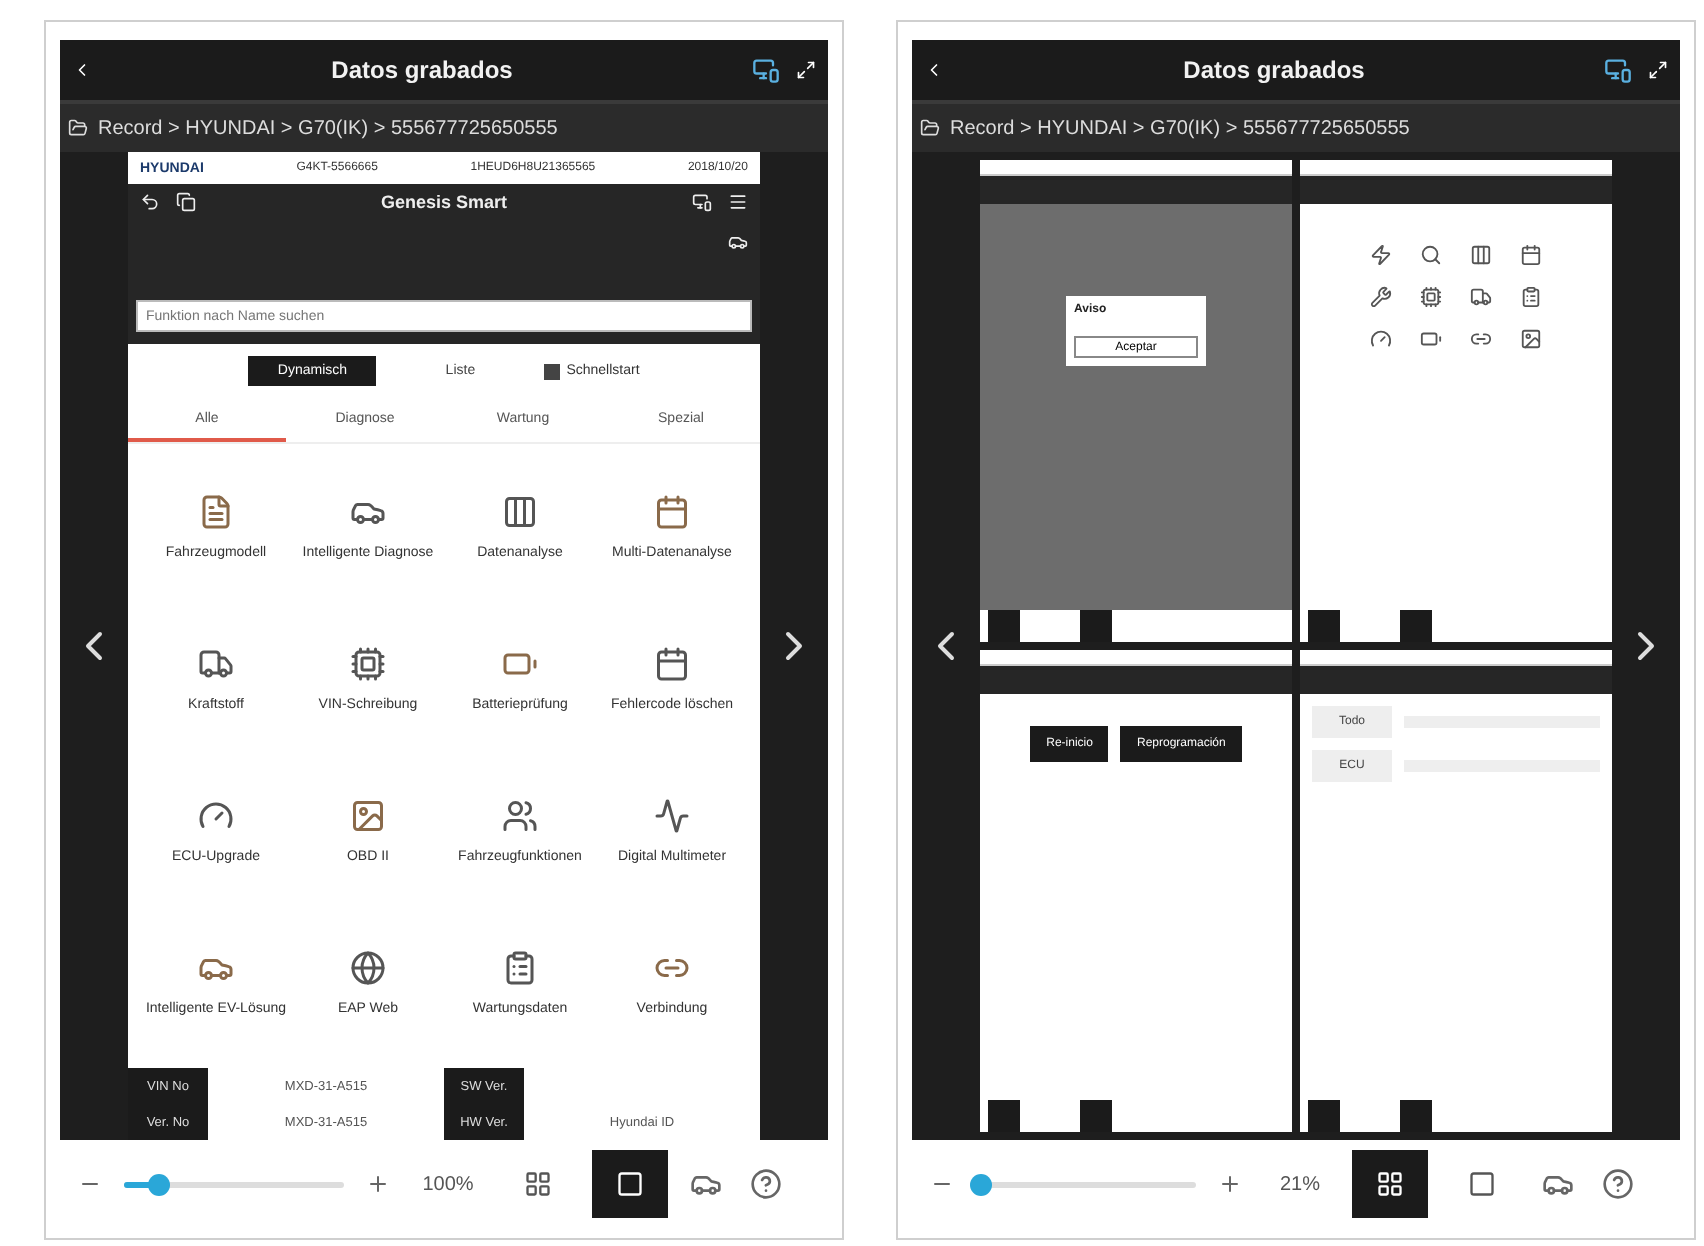 The width and height of the screenshot is (1704, 1246). What do you see at coordinates (150, 202) in the screenshot?
I see `undo-icon` at bounding box center [150, 202].